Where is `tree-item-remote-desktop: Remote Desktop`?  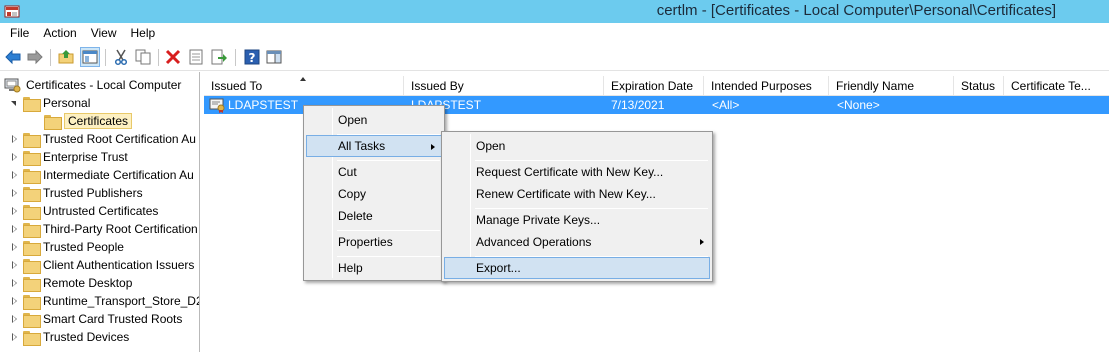 tree-item-remote-desktop: Remote Desktop is located at coordinates (71, 283).